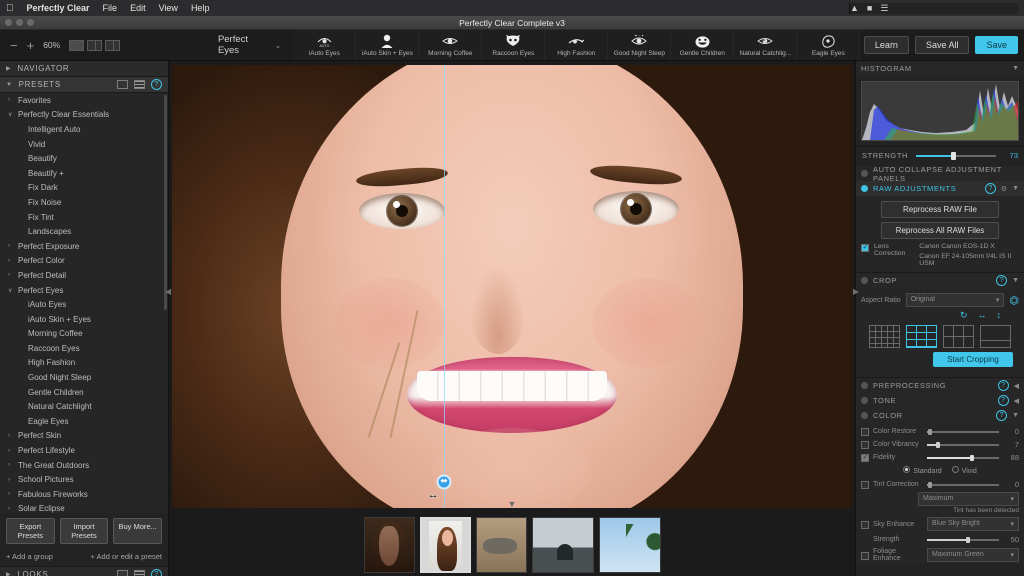  What do you see at coordinates (84, 129) in the screenshot?
I see `preset-tree-item: Intelligent Auto` at bounding box center [84, 129].